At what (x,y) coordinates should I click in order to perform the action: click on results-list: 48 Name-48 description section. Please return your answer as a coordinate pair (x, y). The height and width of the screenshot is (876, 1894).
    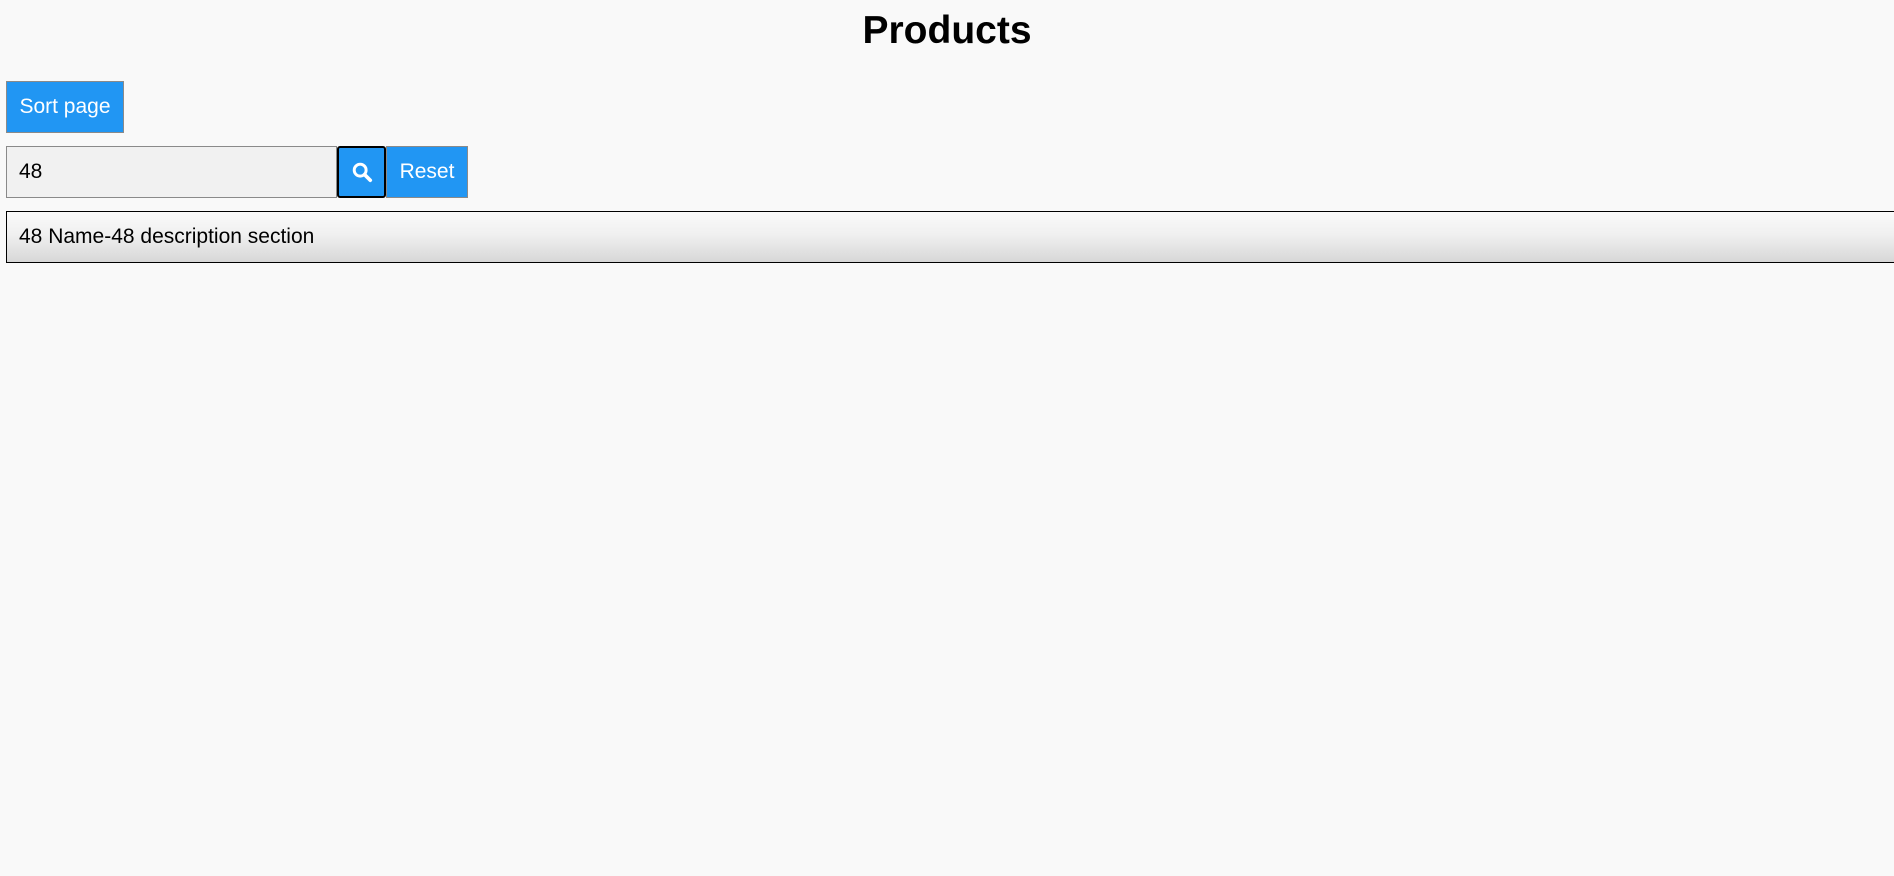
    Looking at the image, I should click on (950, 237).